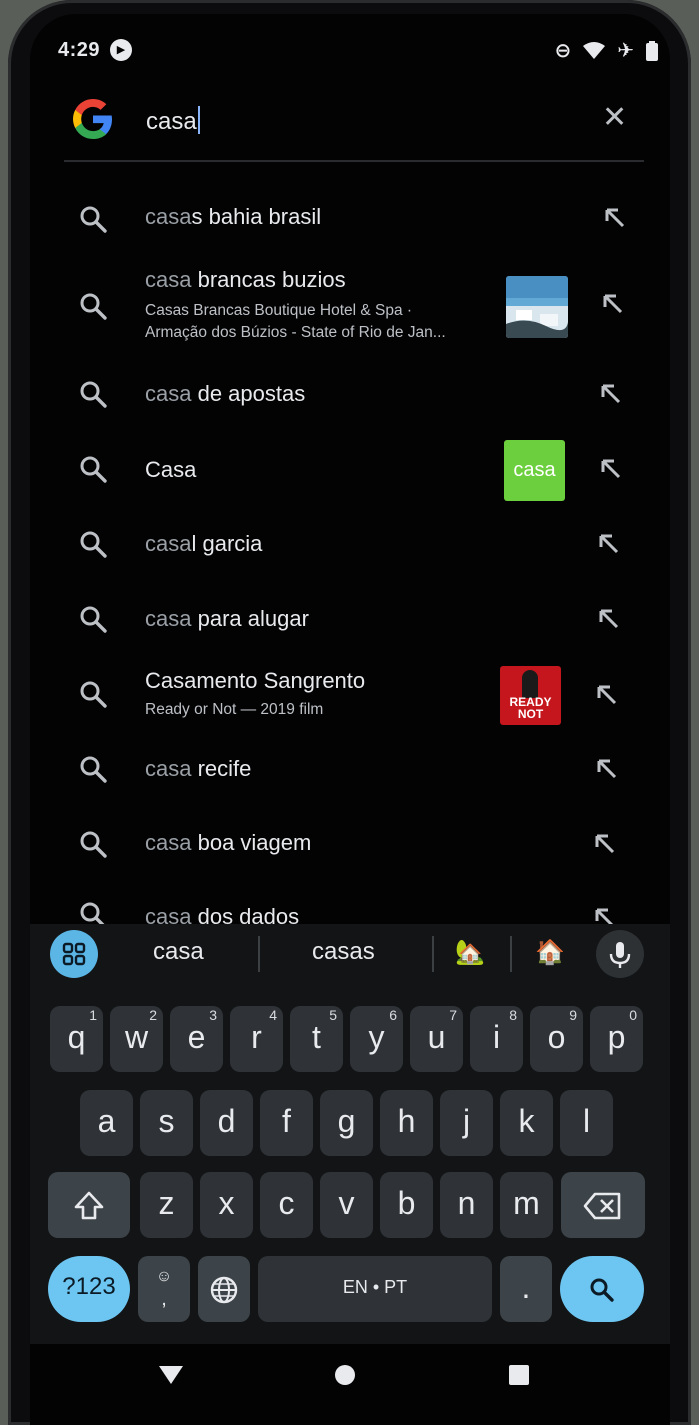 The image size is (699, 1425). I want to click on suggestion-item: casa recife, so click(350, 769).